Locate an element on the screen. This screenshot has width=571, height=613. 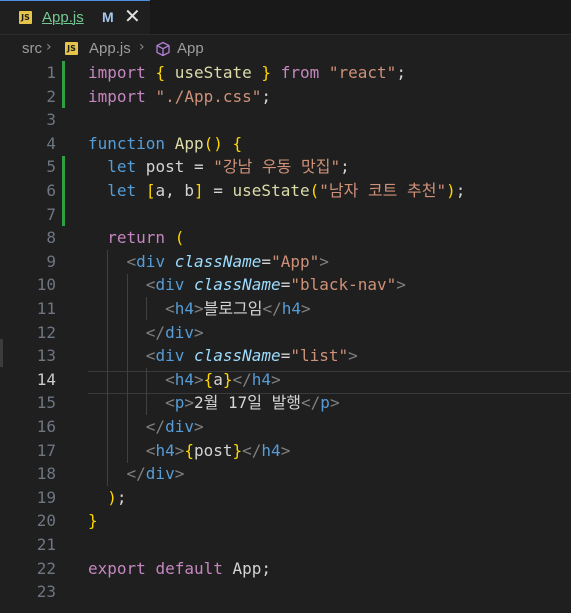
code-line: 11 <h4>블로그임</h4> is located at coordinates (285, 309).